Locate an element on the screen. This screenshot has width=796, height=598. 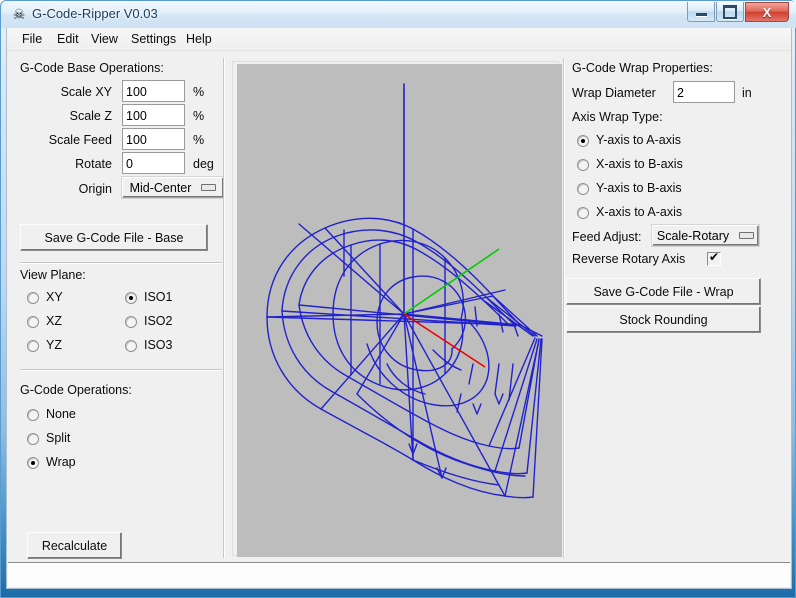
radio-label: XZ is located at coordinates (54, 321).